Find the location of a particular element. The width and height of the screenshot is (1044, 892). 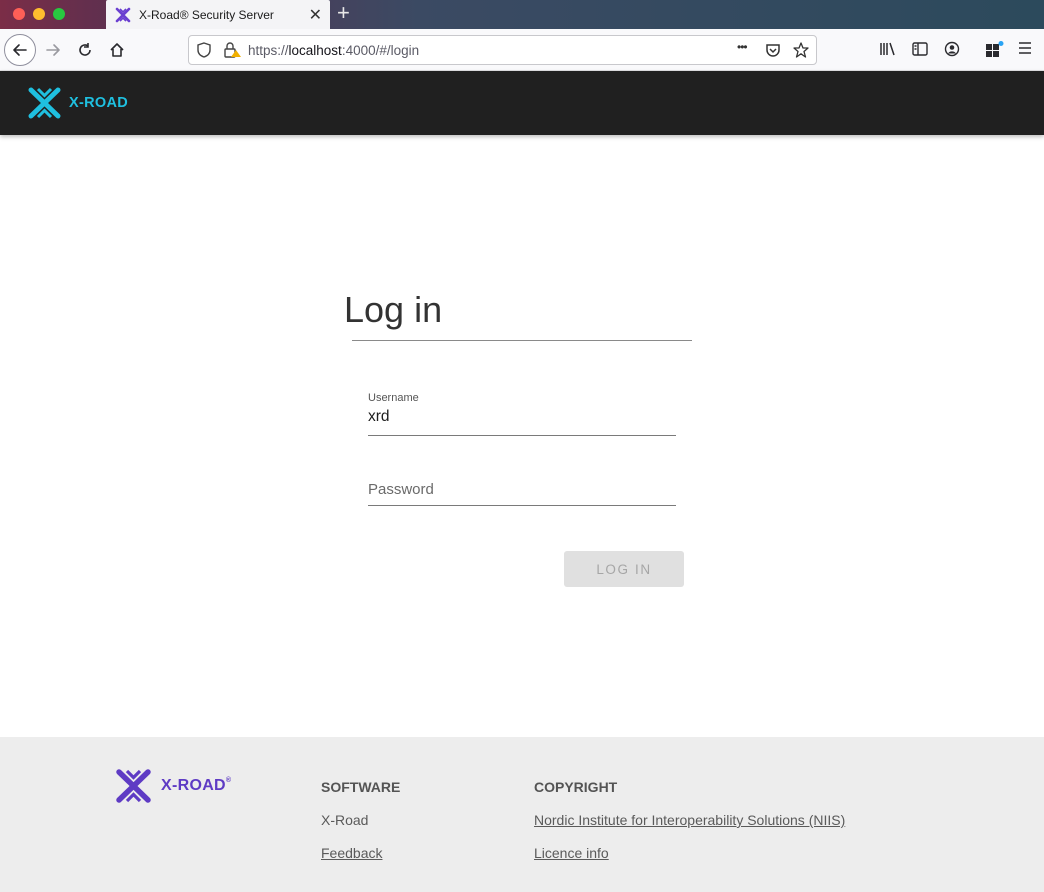

xroad-header-logo: X-ROAD is located at coordinates (78, 103).